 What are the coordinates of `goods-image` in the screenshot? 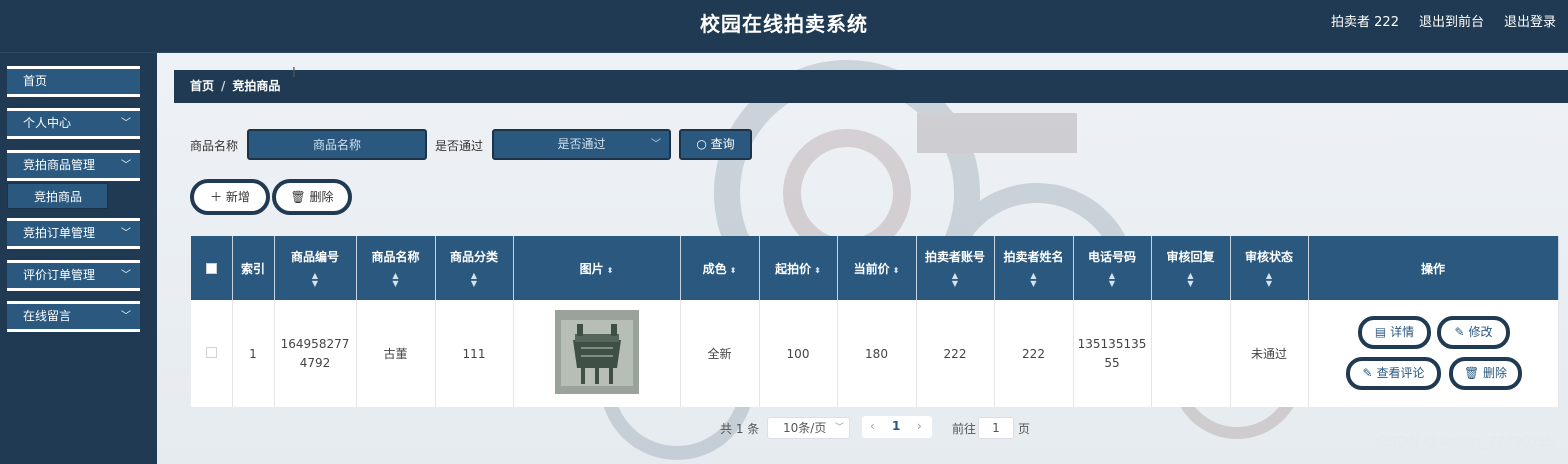 It's located at (596, 352).